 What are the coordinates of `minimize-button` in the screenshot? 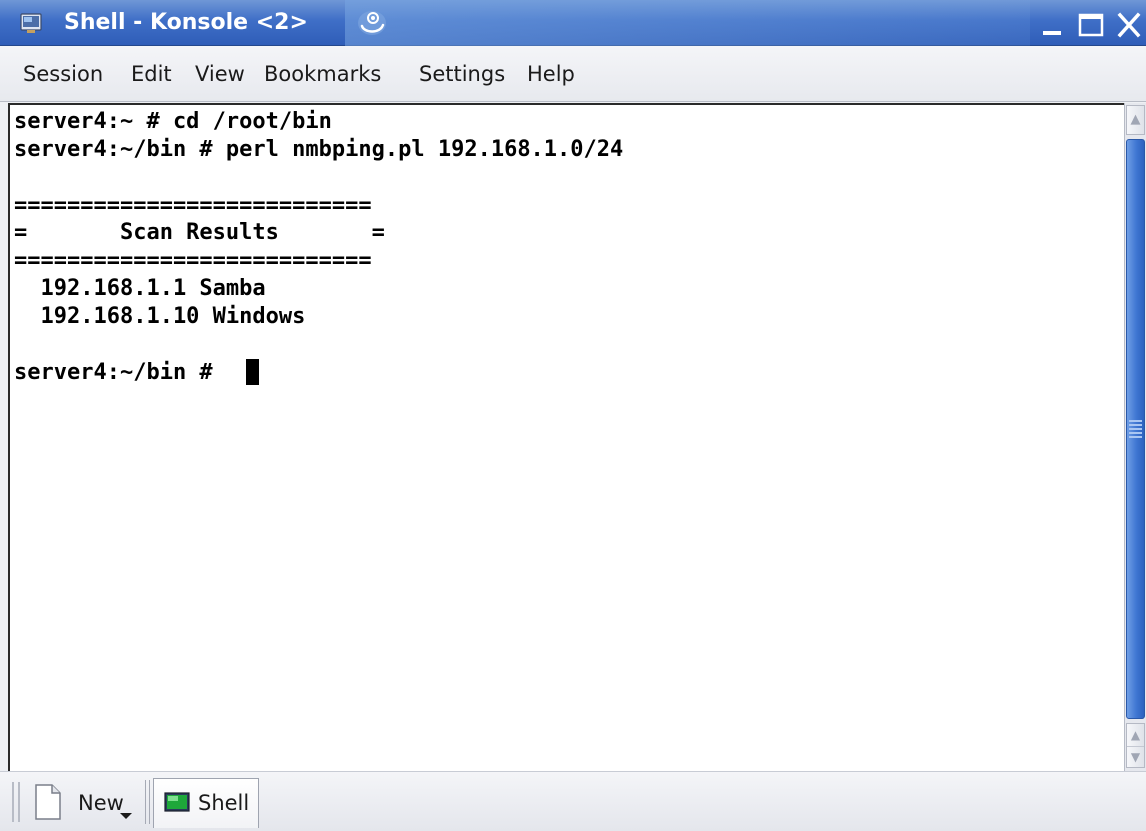 It's located at (1053, 25).